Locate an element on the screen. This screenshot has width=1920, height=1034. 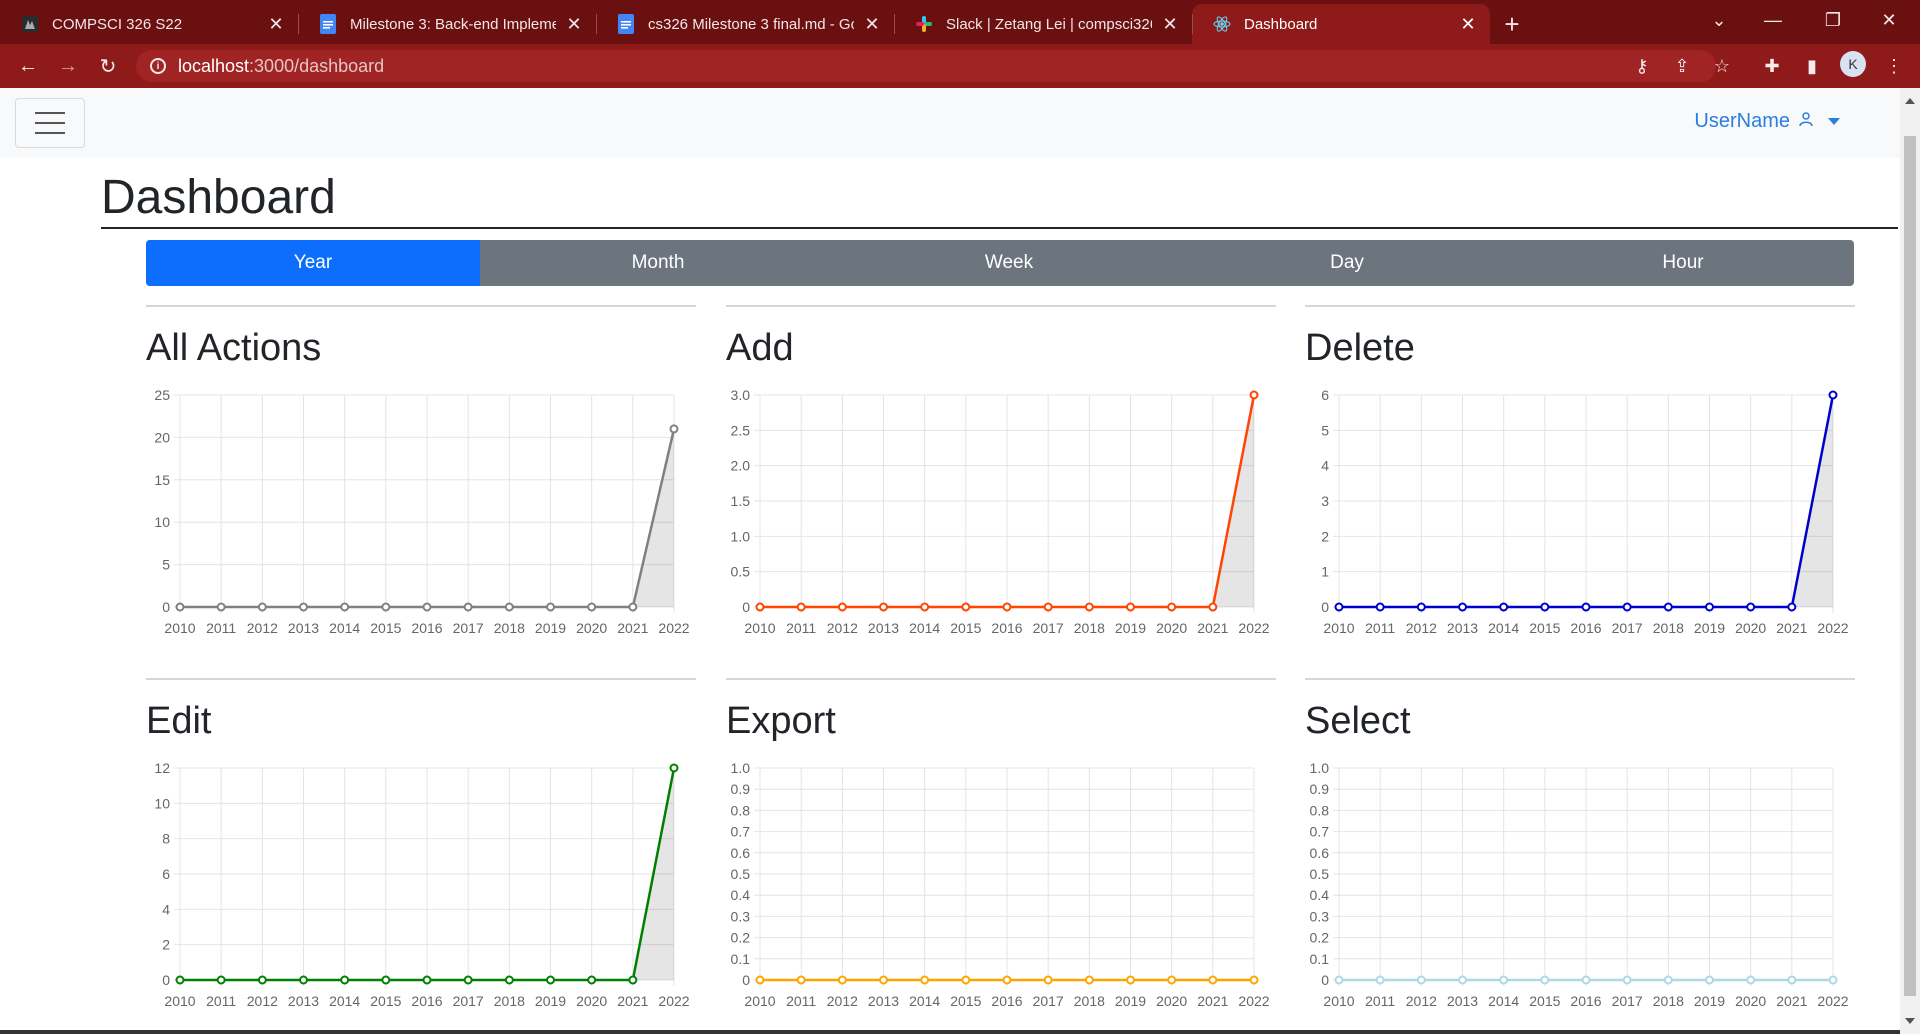
forward-arrow-icon: → is located at coordinates (68, 66).